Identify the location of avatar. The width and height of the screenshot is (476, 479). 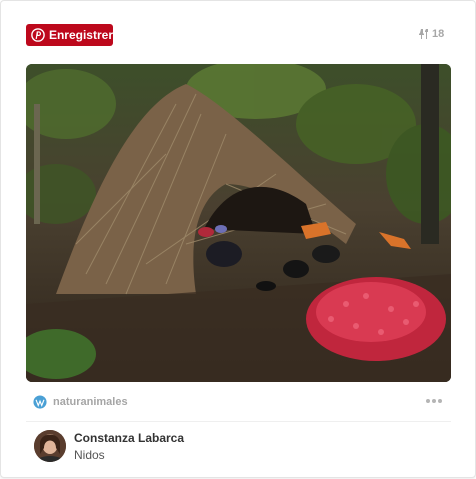
(50, 446).